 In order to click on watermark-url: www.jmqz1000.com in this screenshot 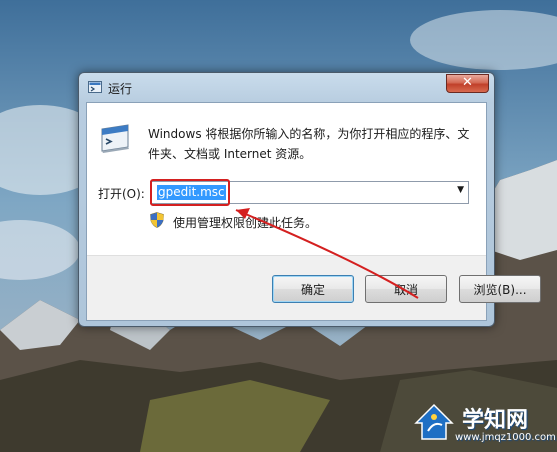, I will do `click(505, 437)`.